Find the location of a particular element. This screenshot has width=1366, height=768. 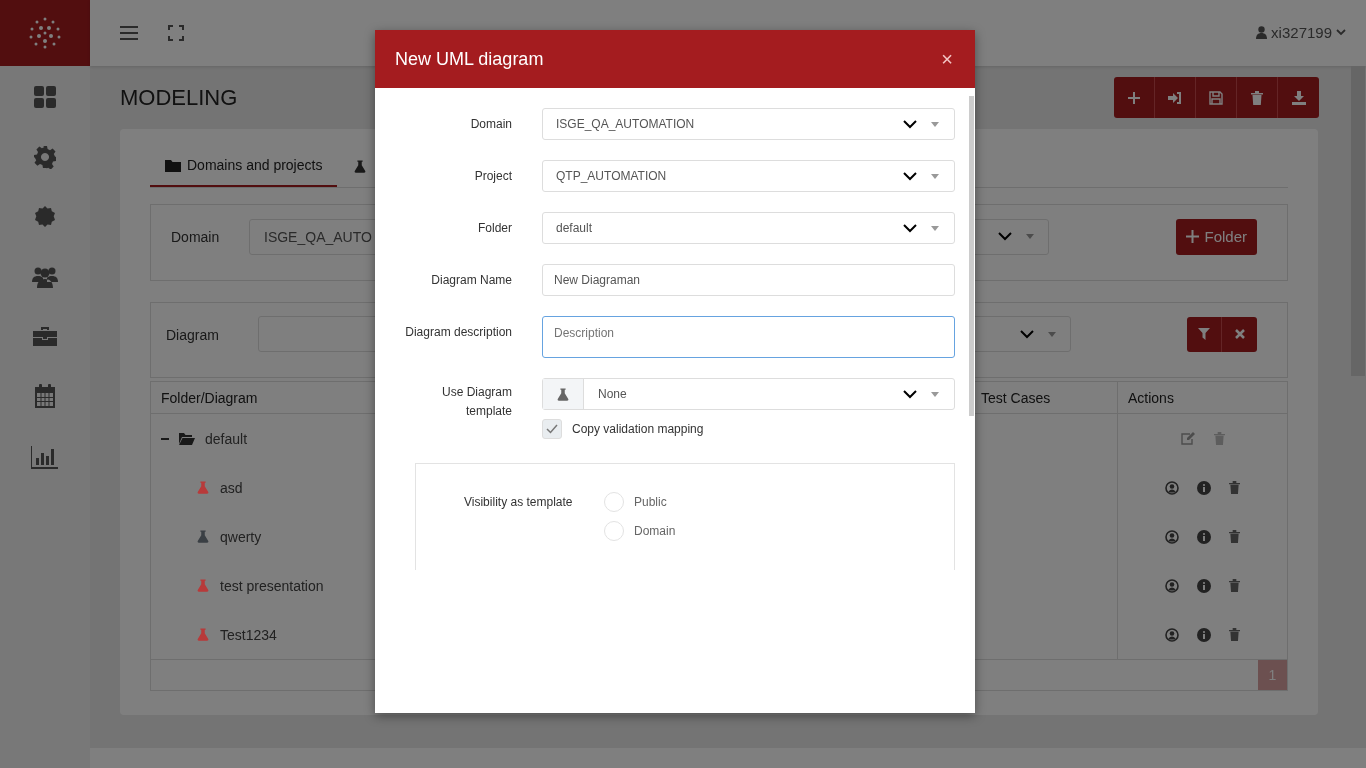

radio-label: Public is located at coordinates (650, 502).